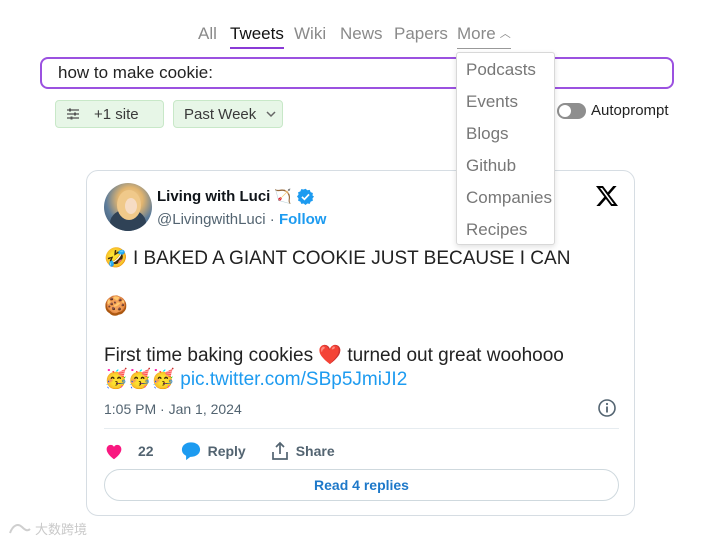 The width and height of the screenshot is (705, 543). Describe the element at coordinates (310, 34) in the screenshot. I see `tab-wiki: Wiki` at that location.